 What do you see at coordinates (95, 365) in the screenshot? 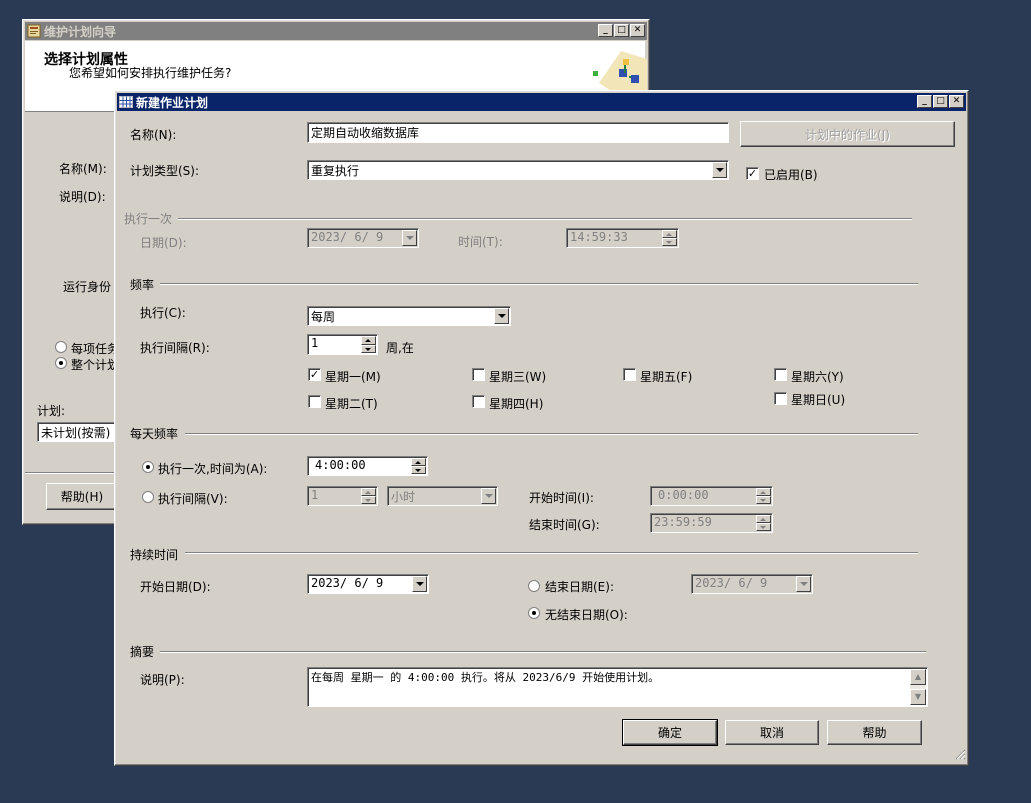
I see `wizard-radio-whole-label: 整个计划` at bounding box center [95, 365].